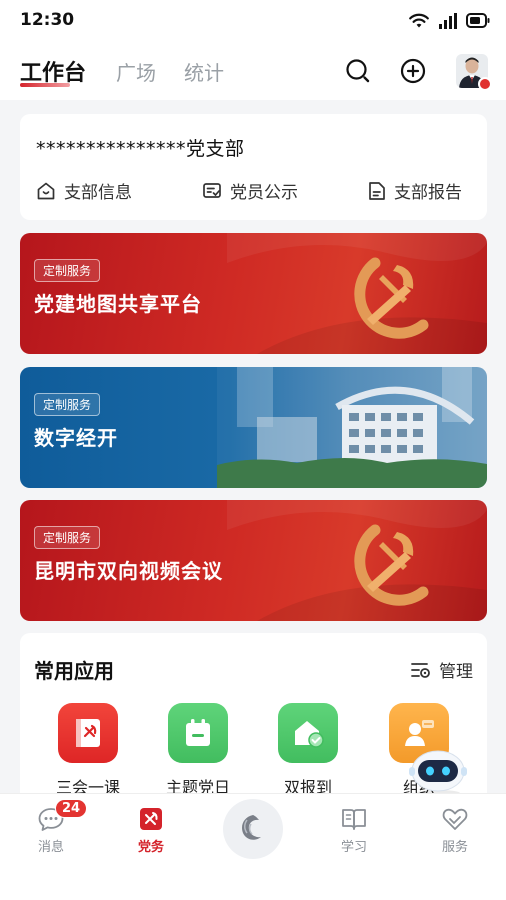 The image size is (506, 900). What do you see at coordinates (352, 427) in the screenshot?
I see `building-photo-icon` at bounding box center [352, 427].